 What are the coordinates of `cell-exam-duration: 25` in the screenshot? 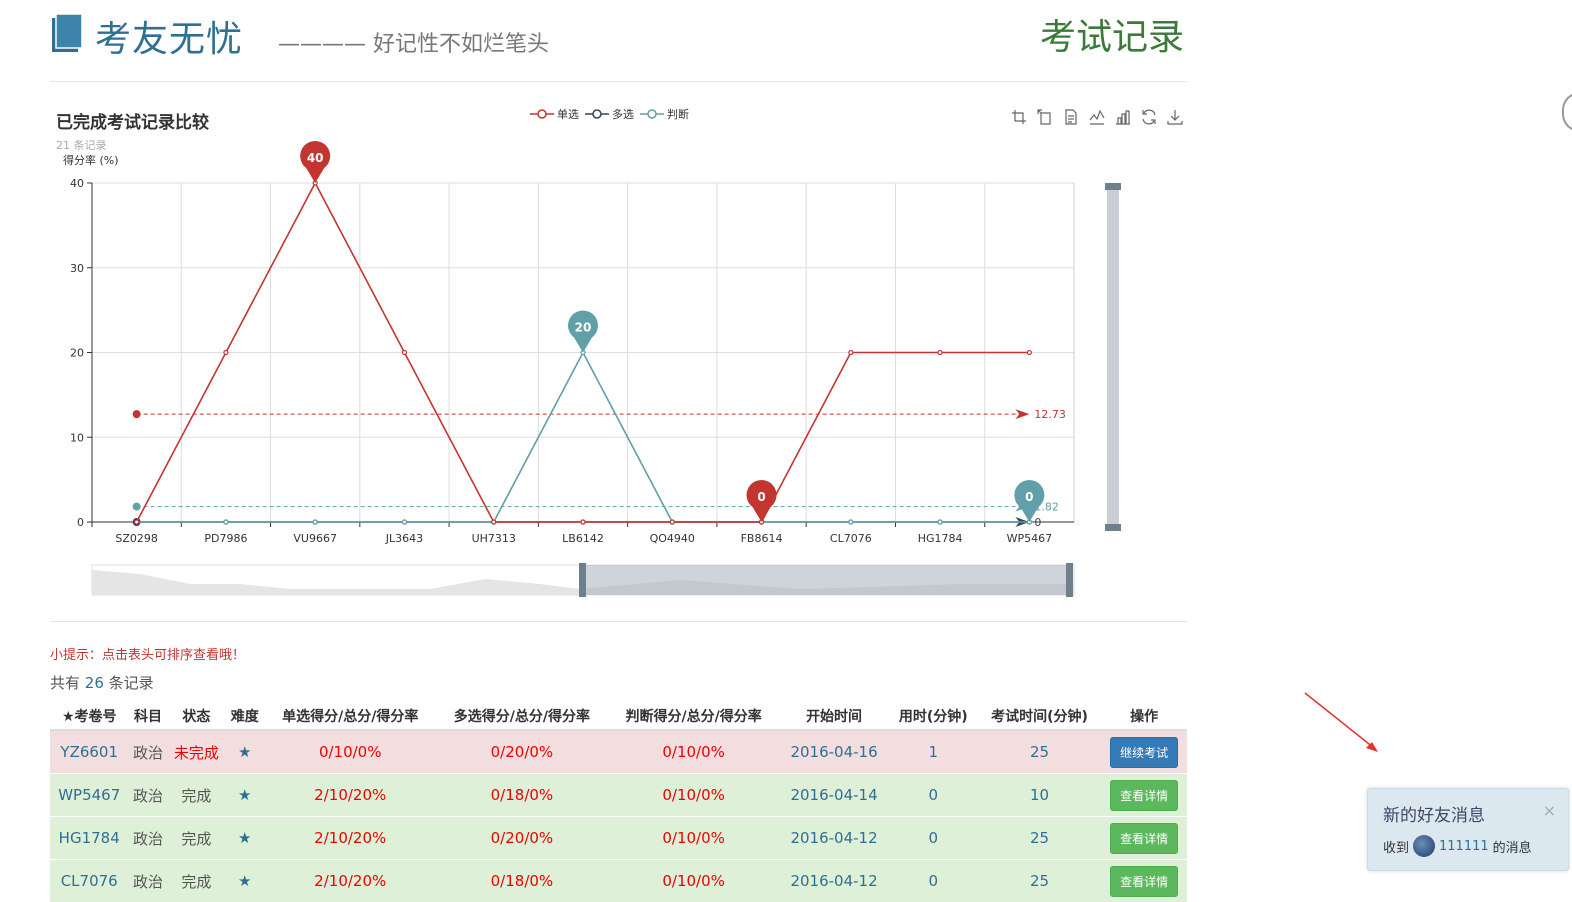 It's located at (1039, 881).